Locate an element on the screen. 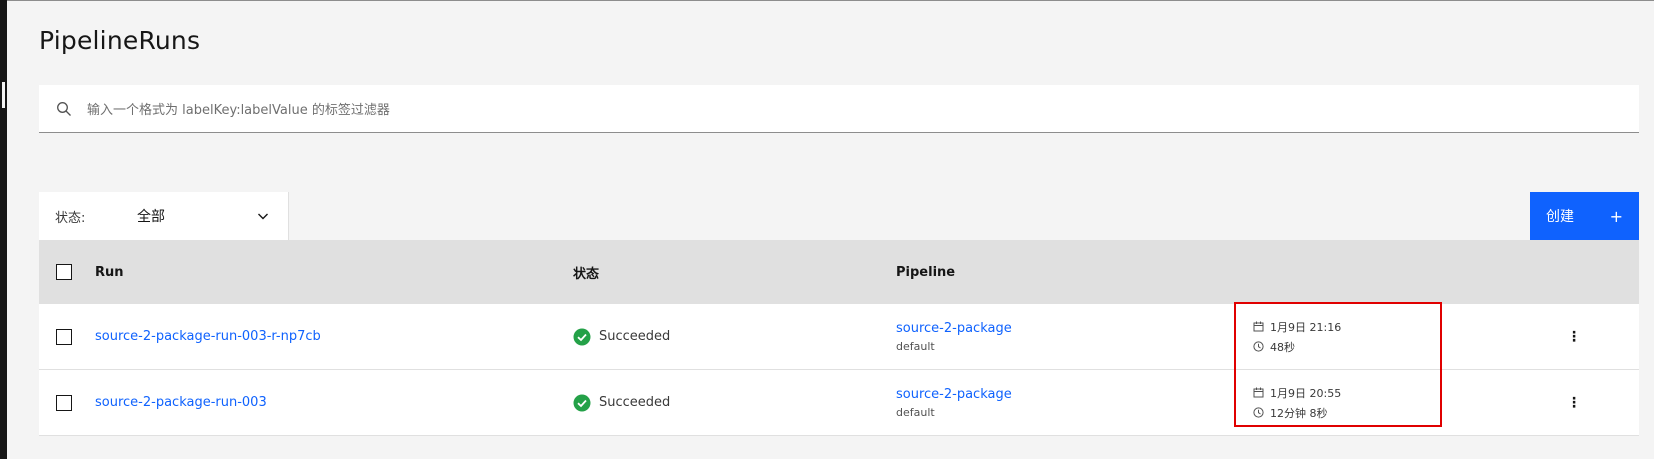 The width and height of the screenshot is (1654, 459). page-title: PipelineRuns is located at coordinates (120, 40).